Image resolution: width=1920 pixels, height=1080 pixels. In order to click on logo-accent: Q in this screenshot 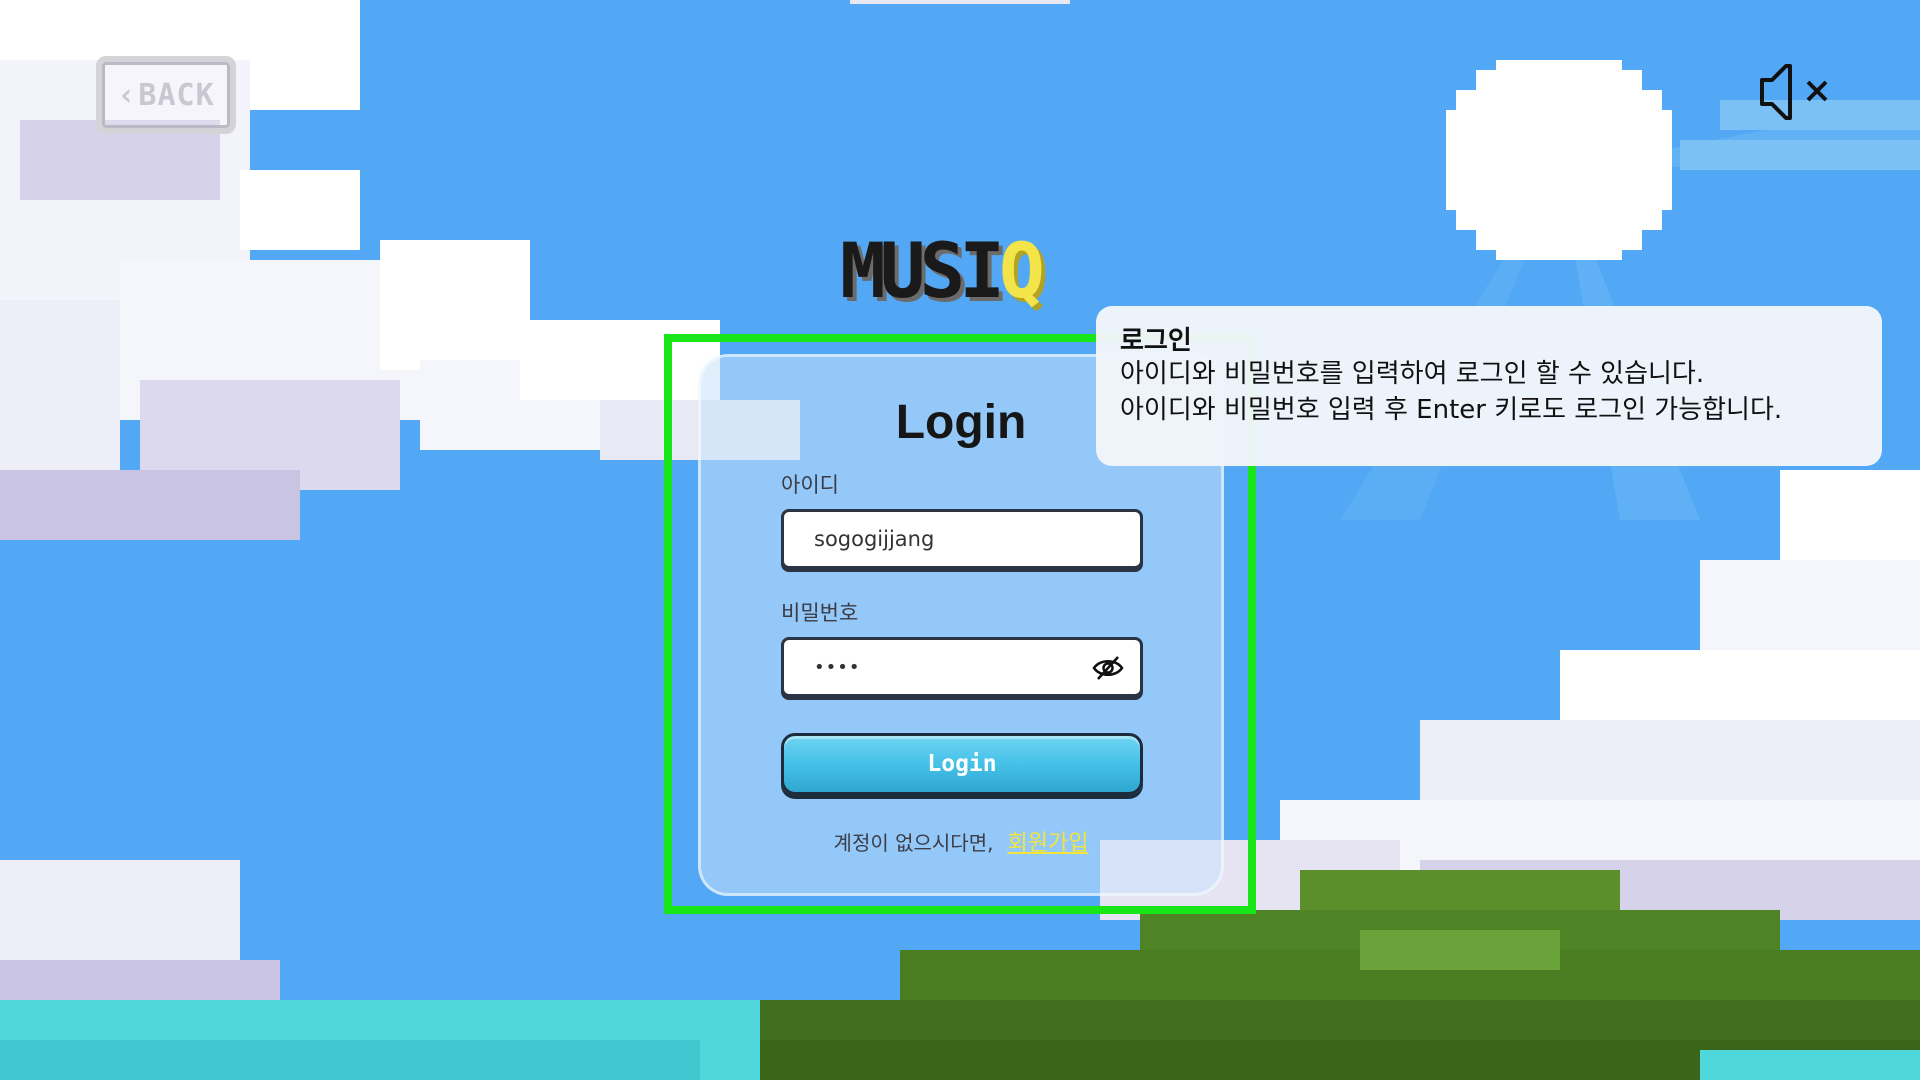, I will do `click(1022, 270)`.